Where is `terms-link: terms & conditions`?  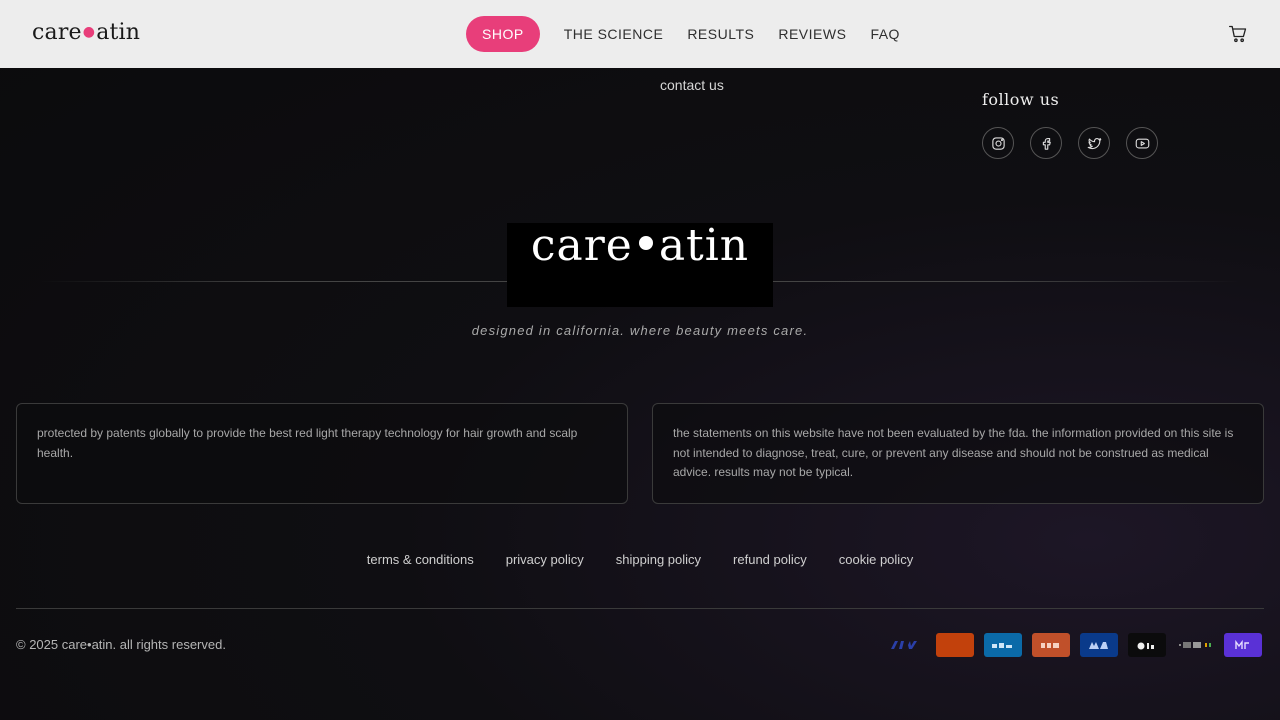
terms-link: terms & conditions is located at coordinates (420, 559).